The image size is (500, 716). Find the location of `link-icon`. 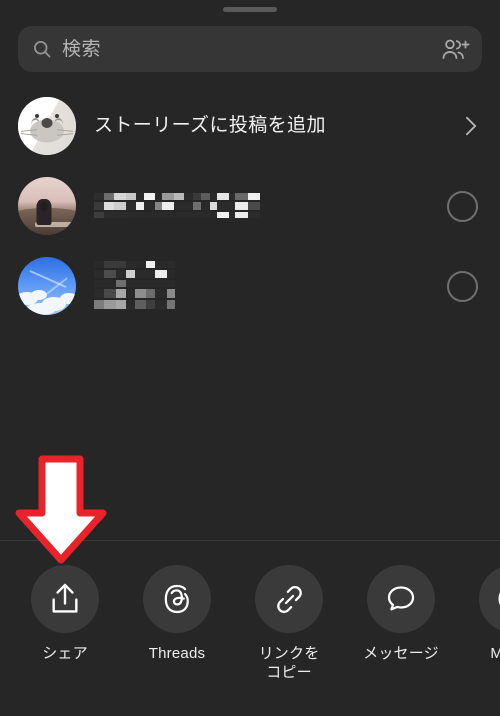

link-icon is located at coordinates (289, 599).